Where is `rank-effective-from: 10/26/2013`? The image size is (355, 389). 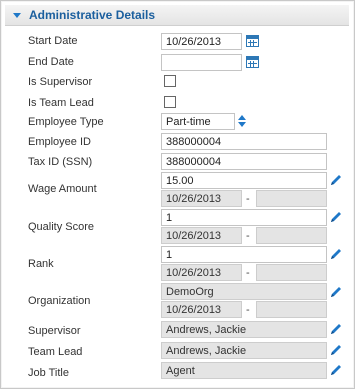 rank-effective-from: 10/26/2013 is located at coordinates (201, 272).